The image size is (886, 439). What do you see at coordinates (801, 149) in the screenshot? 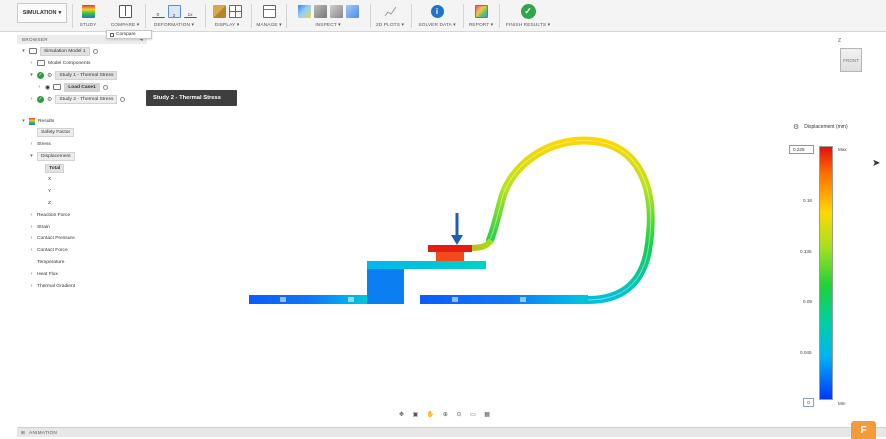
I see `legend-max-input: 0.225` at bounding box center [801, 149].